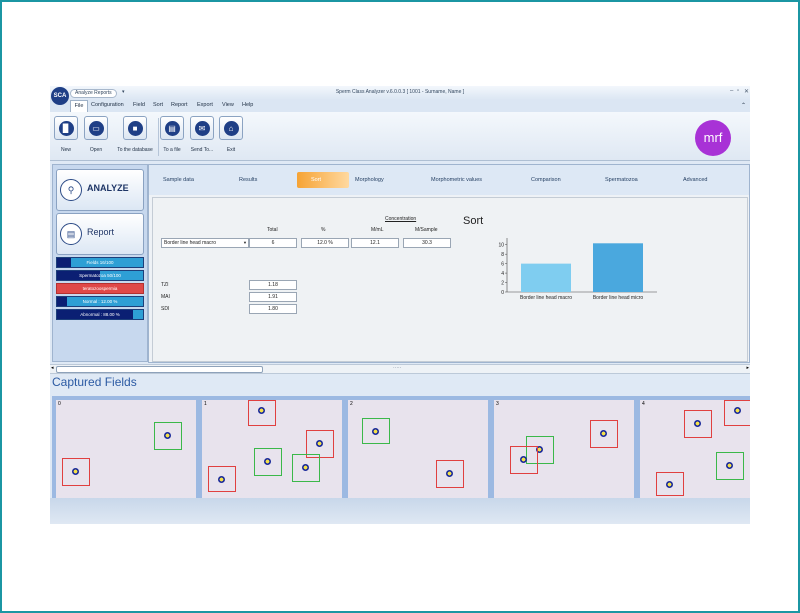 This screenshot has height=613, width=800. What do you see at coordinates (273, 309) in the screenshot?
I see `sdi-value: 1.80` at bounding box center [273, 309].